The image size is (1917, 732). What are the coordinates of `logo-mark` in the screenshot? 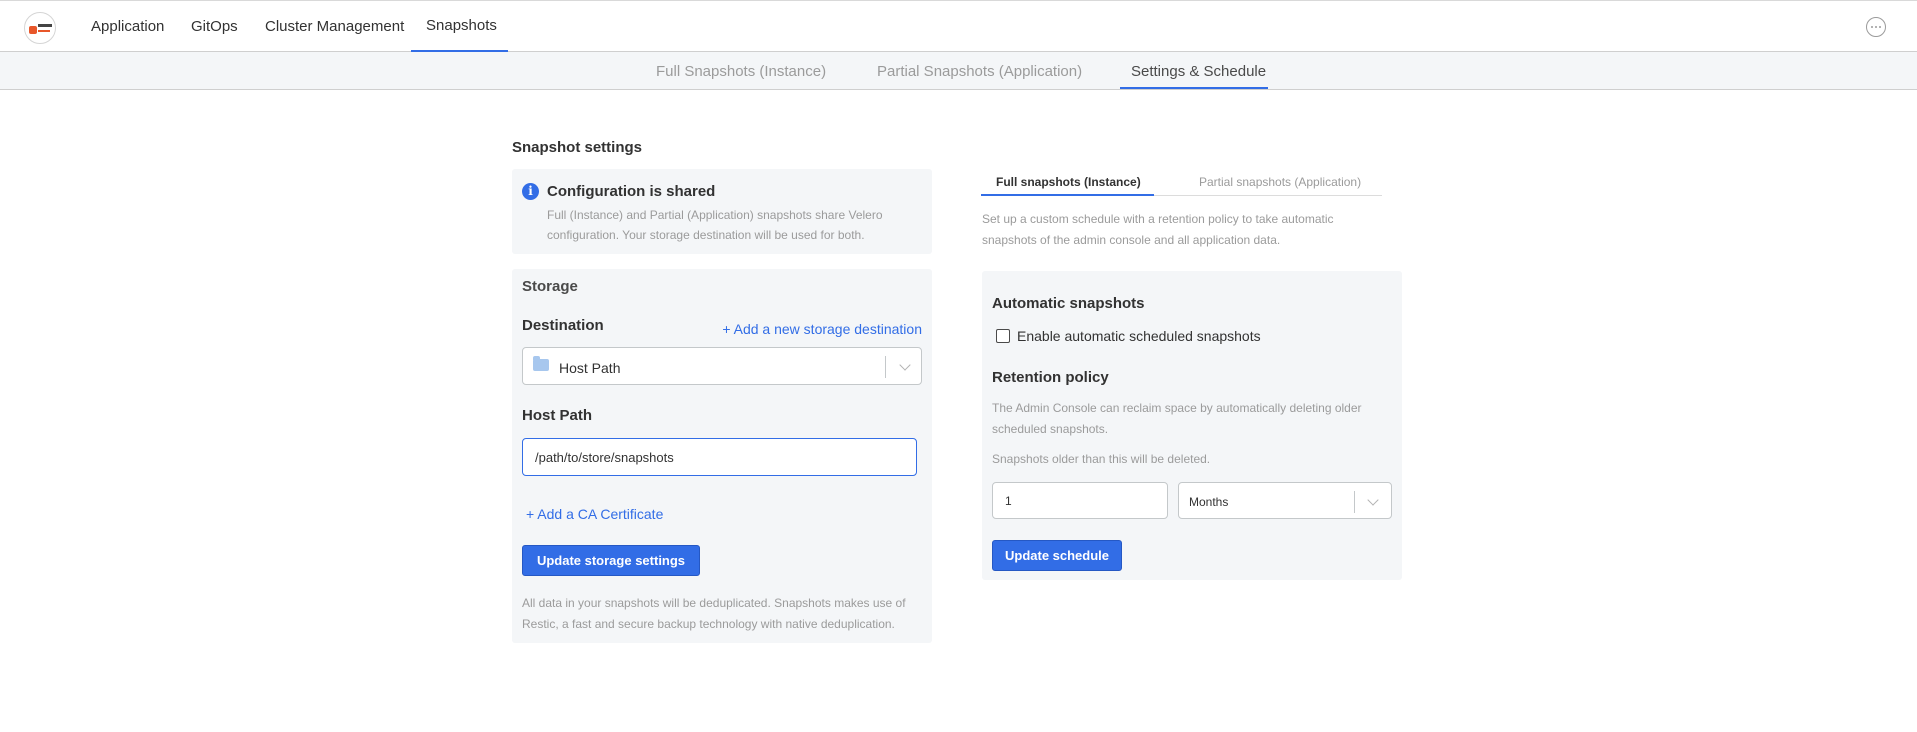 It's located at (33, 30).